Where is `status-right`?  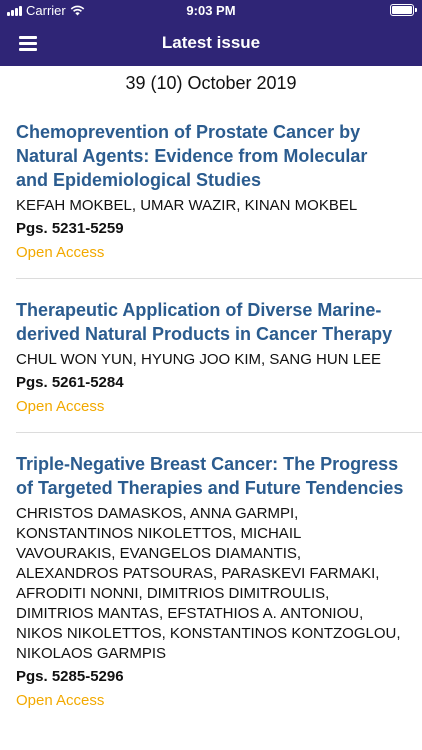
status-right is located at coordinates (403, 10).